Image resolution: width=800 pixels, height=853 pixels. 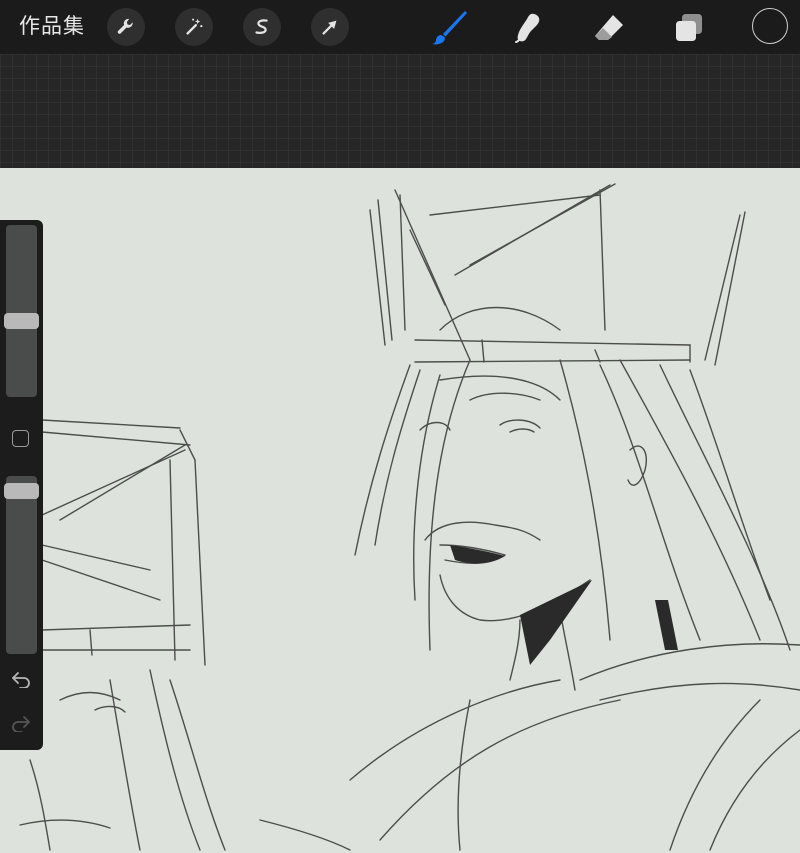 I want to click on smudge-icon, so click(x=527, y=28).